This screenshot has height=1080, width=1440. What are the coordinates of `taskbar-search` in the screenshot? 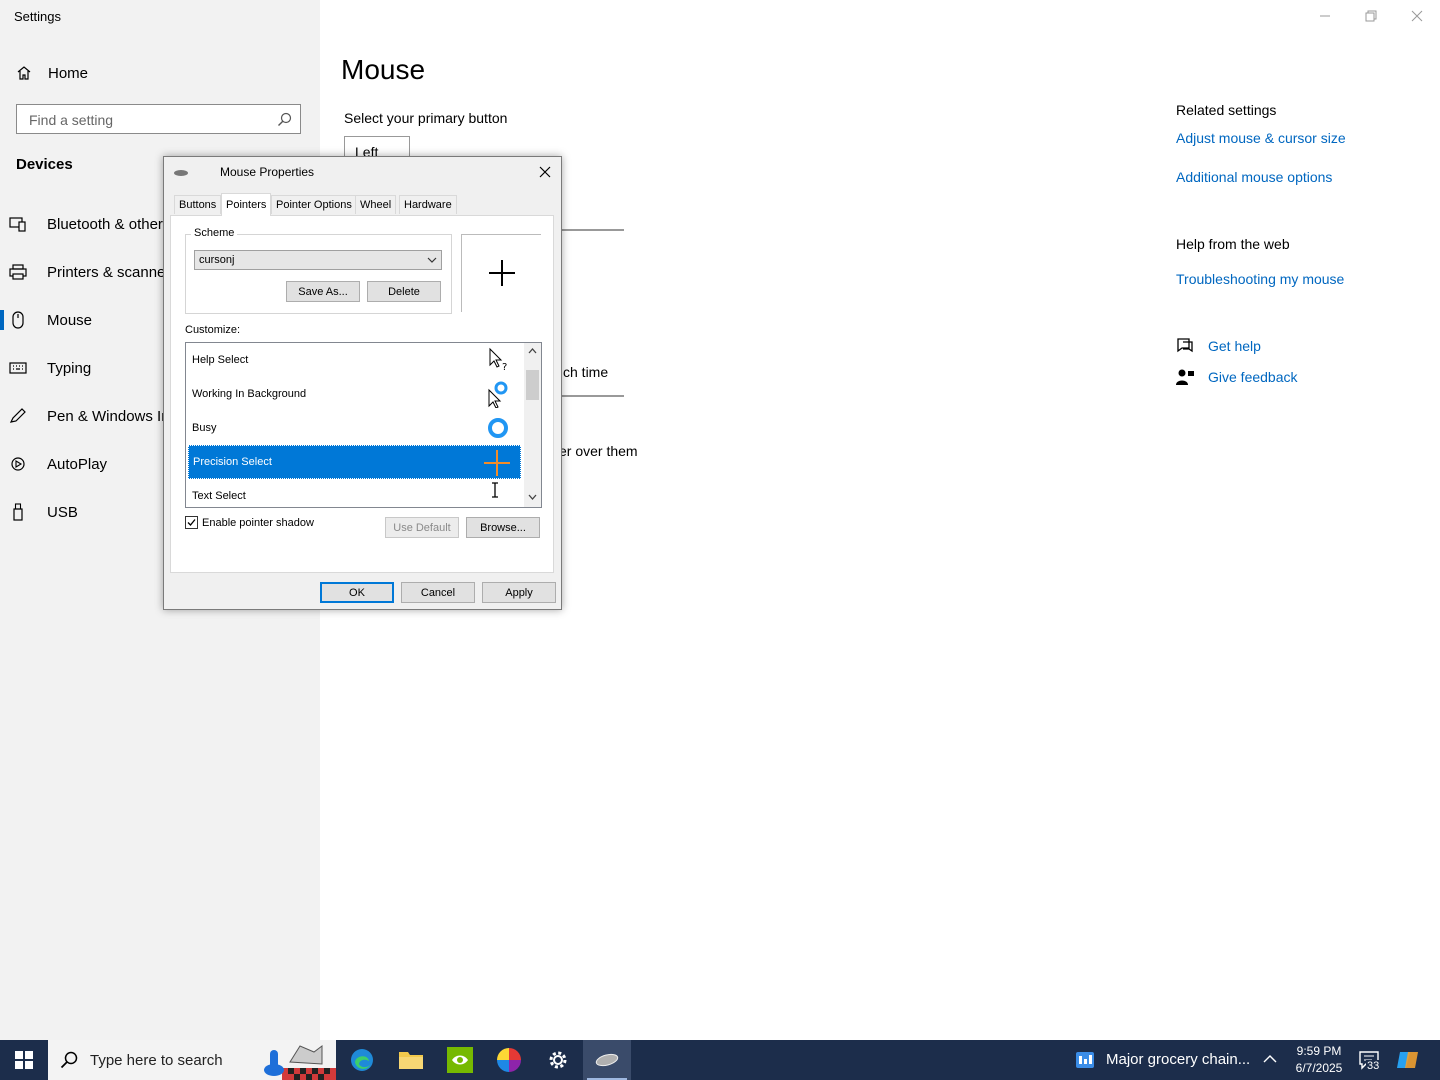 It's located at (192, 1060).